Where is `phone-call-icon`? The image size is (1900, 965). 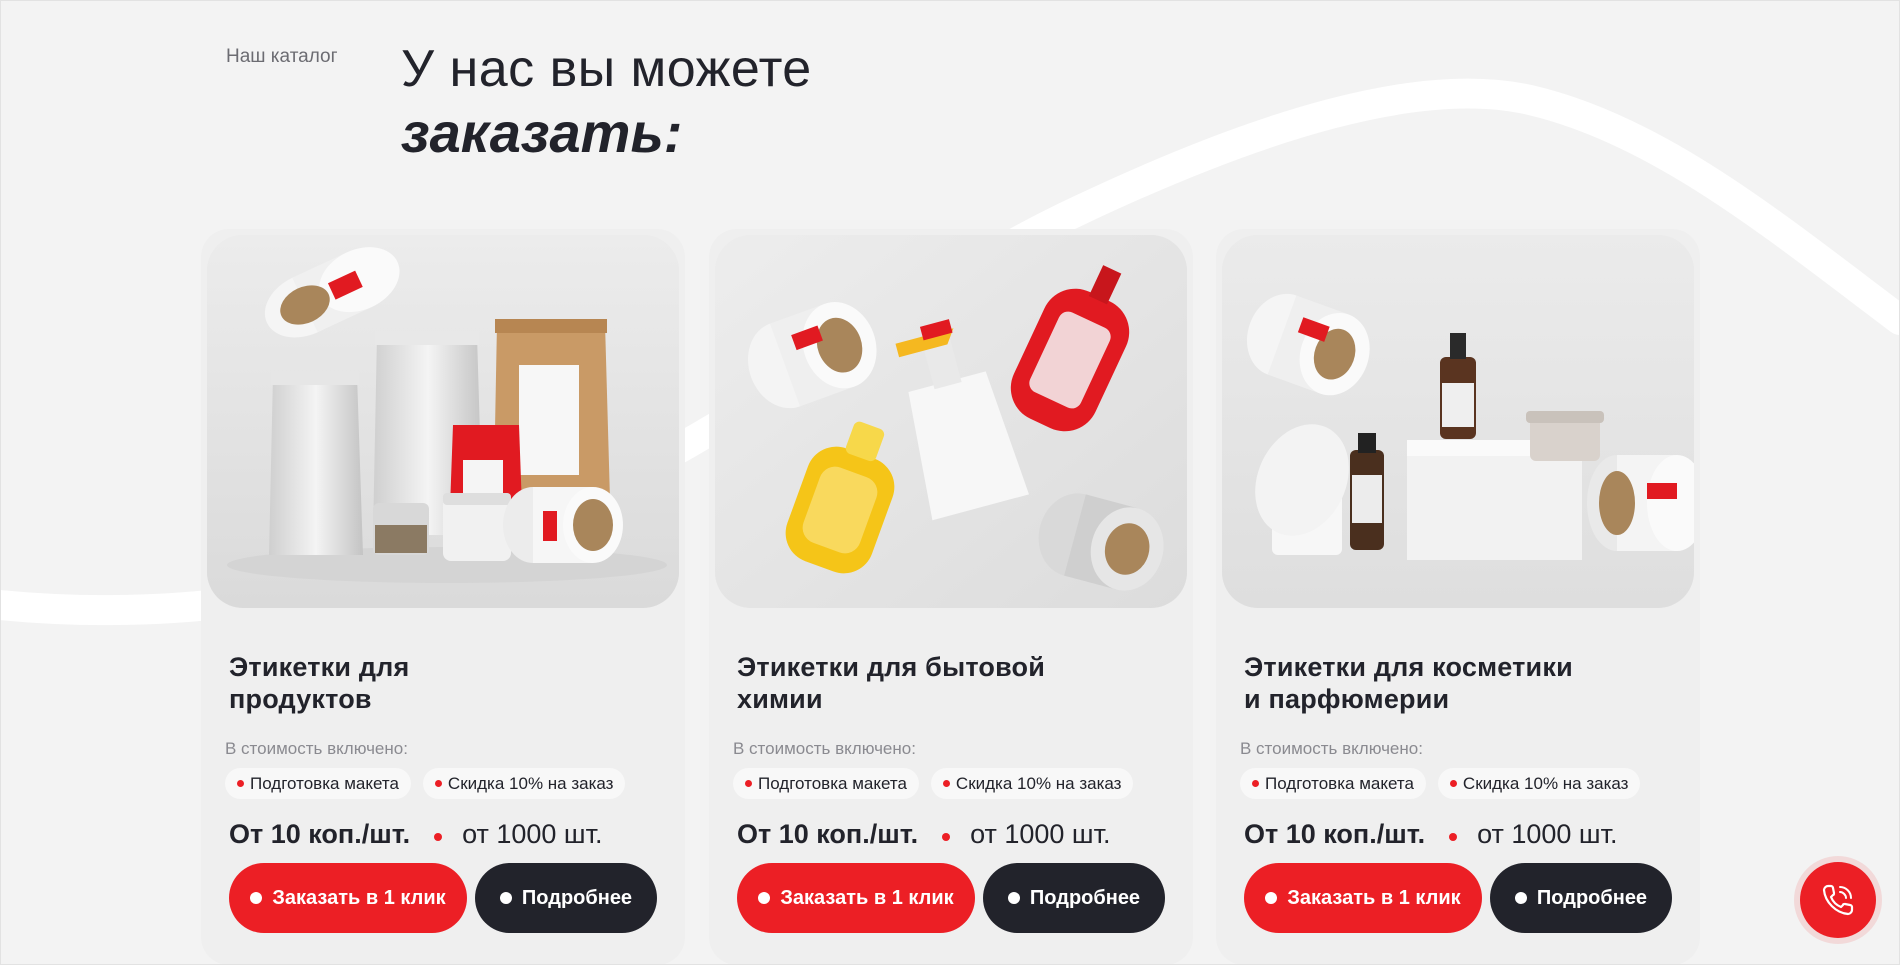
phone-call-icon is located at coordinates (1838, 900).